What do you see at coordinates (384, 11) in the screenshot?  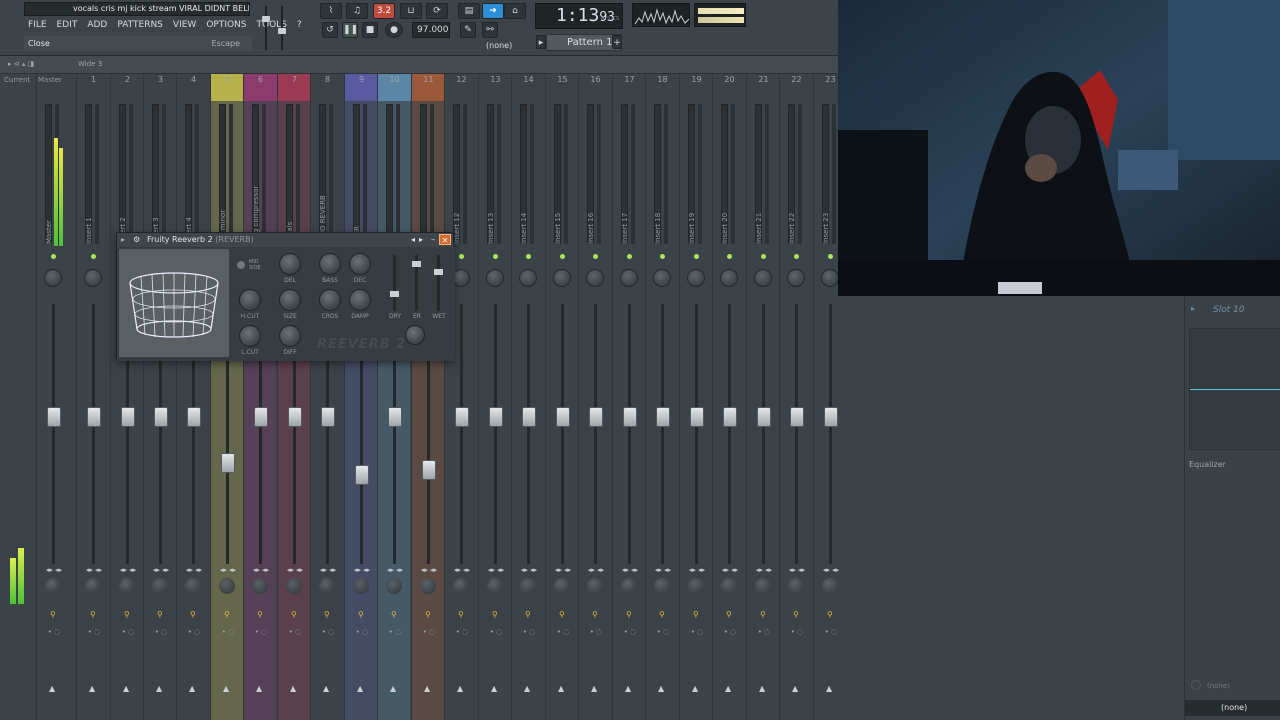 I see `snap-button: 3.2` at bounding box center [384, 11].